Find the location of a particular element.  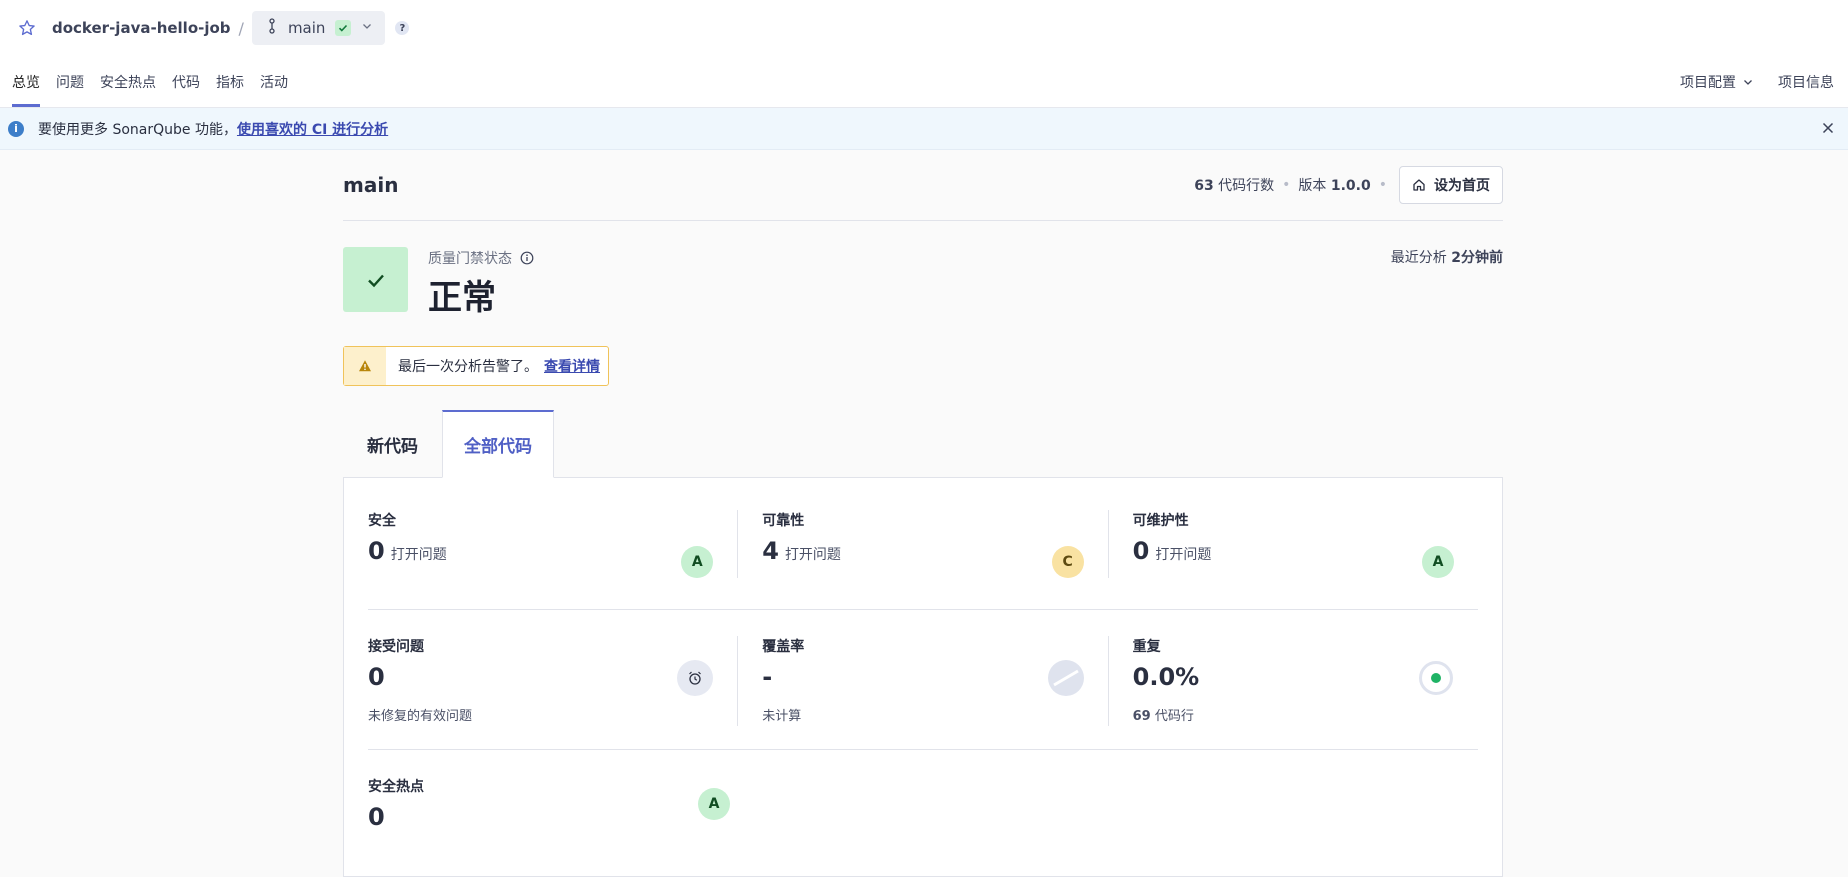

nav-issues: 问题 is located at coordinates (70, 81).